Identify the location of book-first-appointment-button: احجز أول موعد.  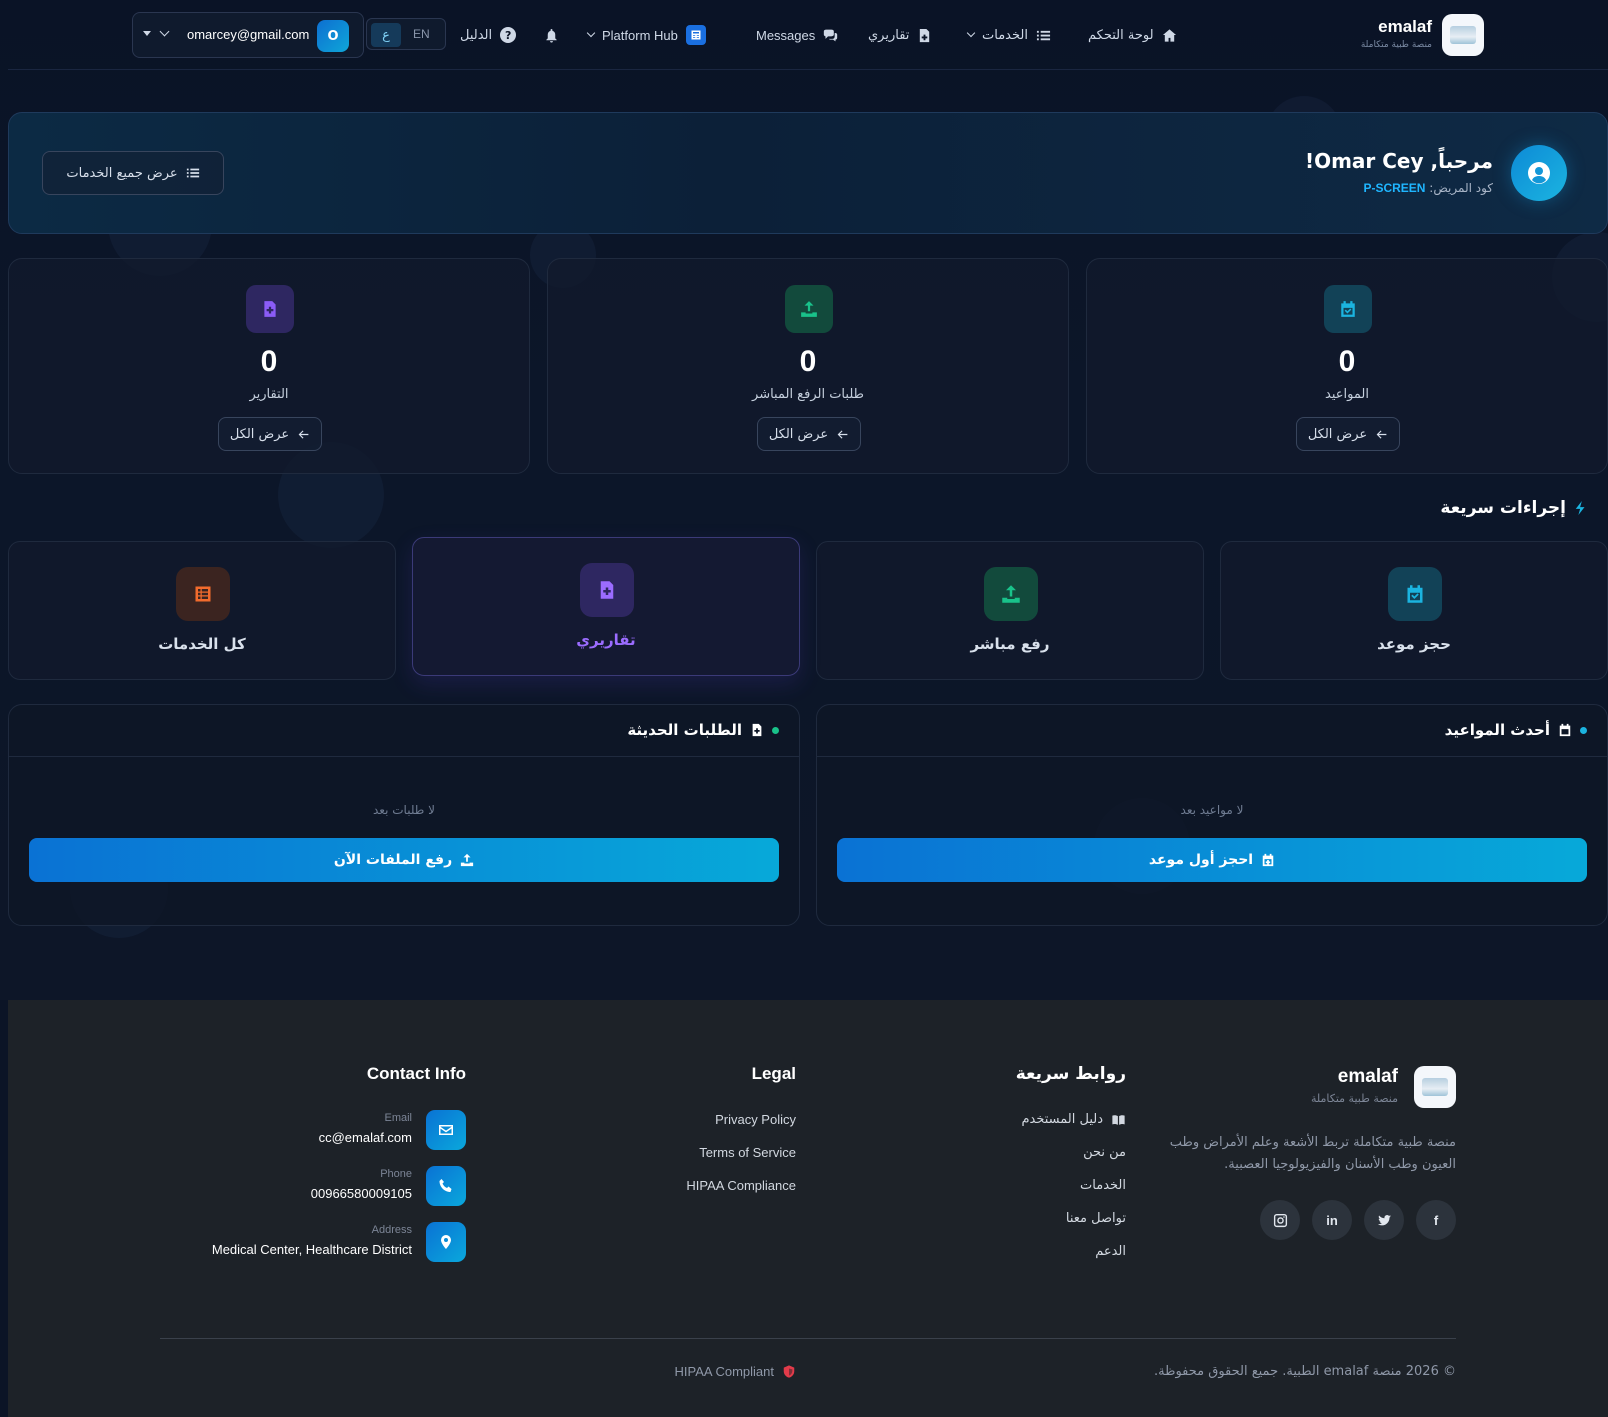
(1212, 860).